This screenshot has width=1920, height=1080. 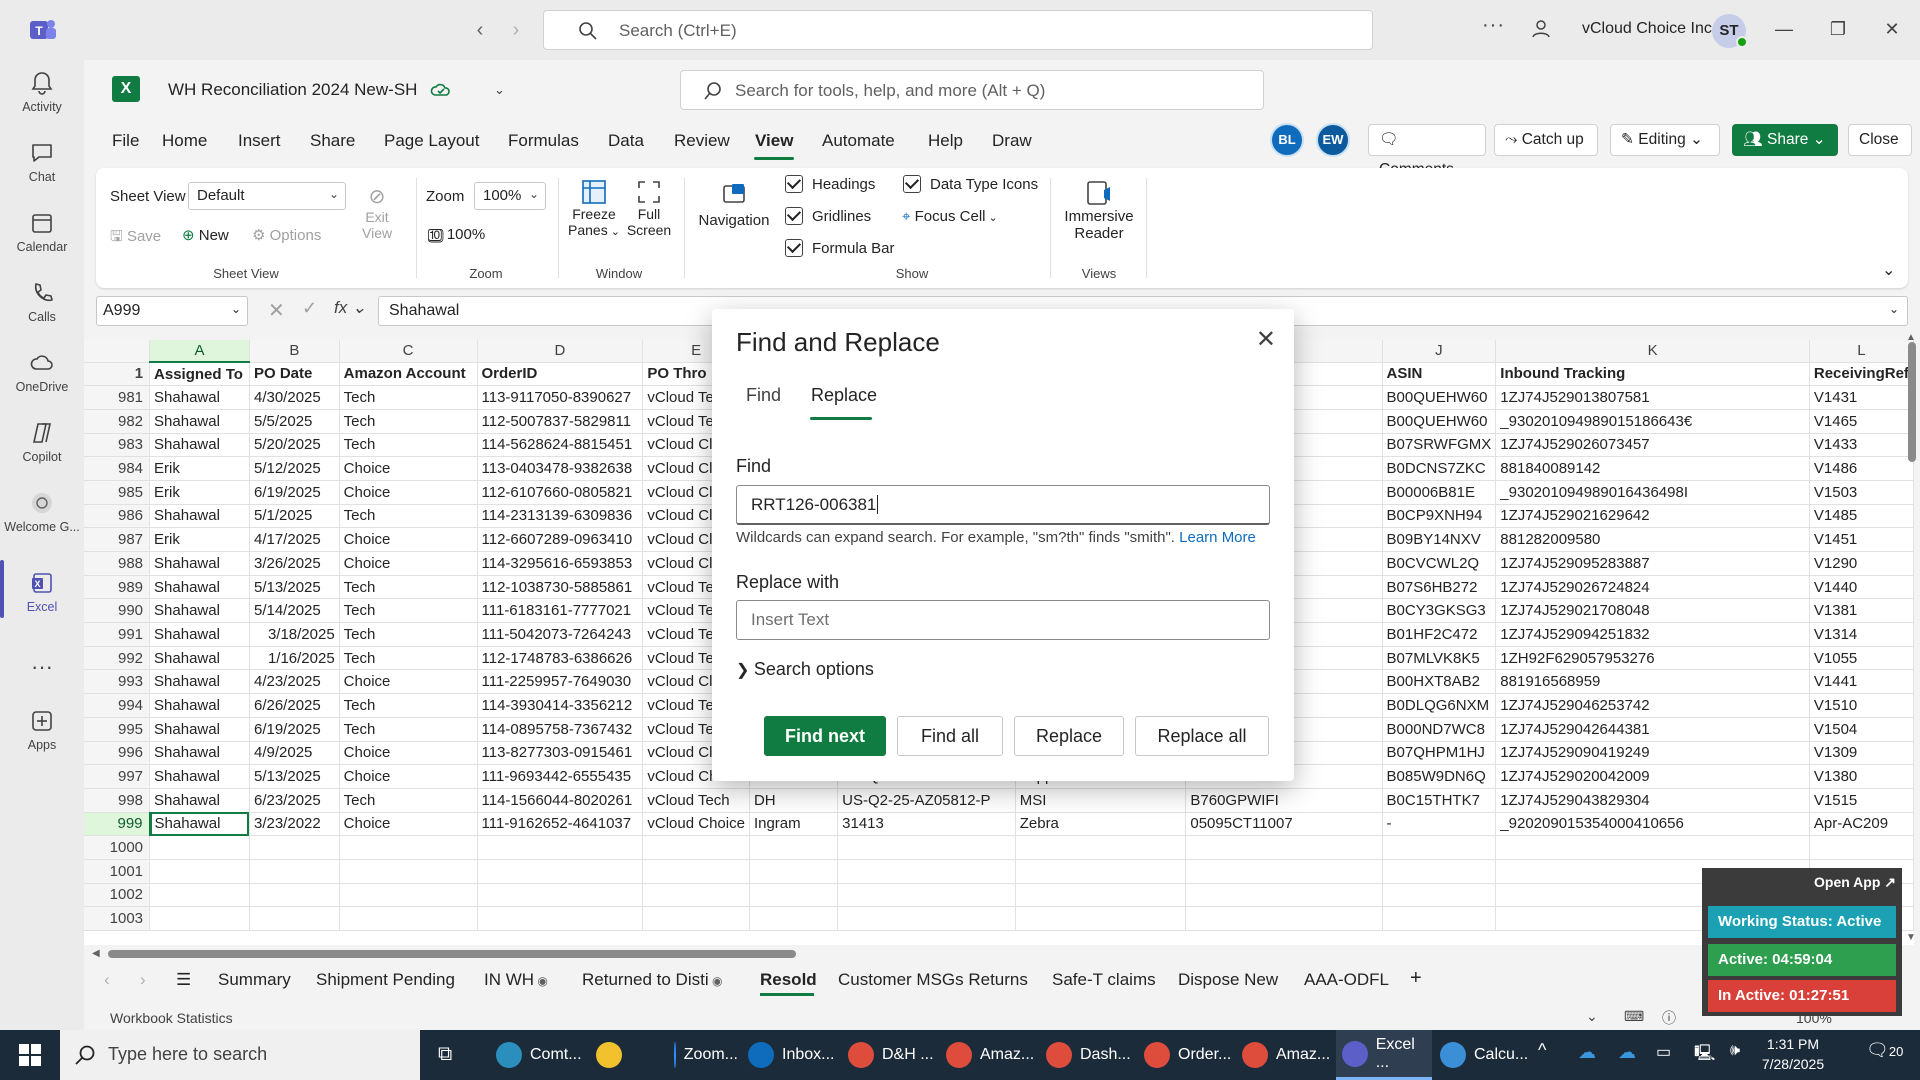 I want to click on menu-review: Review, so click(x=702, y=141).